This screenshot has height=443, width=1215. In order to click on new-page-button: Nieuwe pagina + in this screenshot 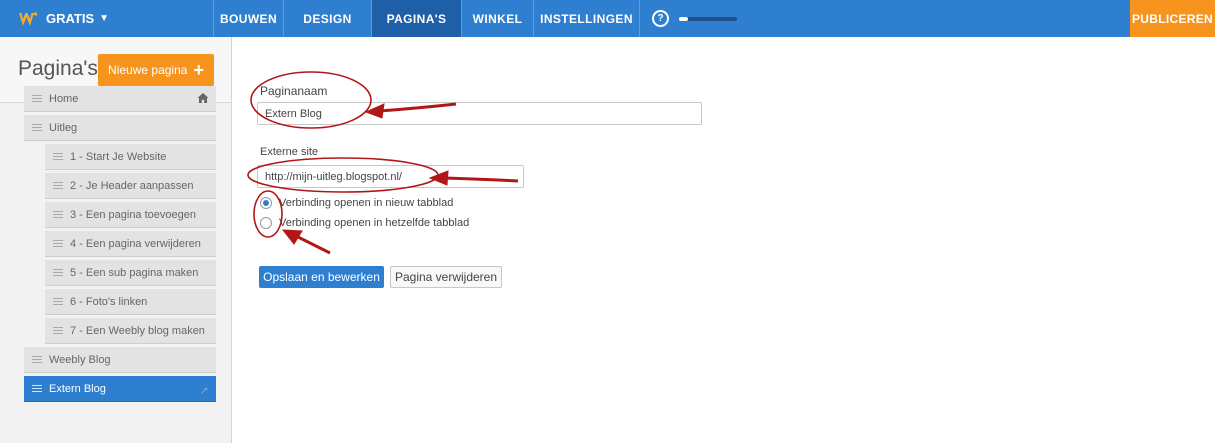, I will do `click(156, 70)`.